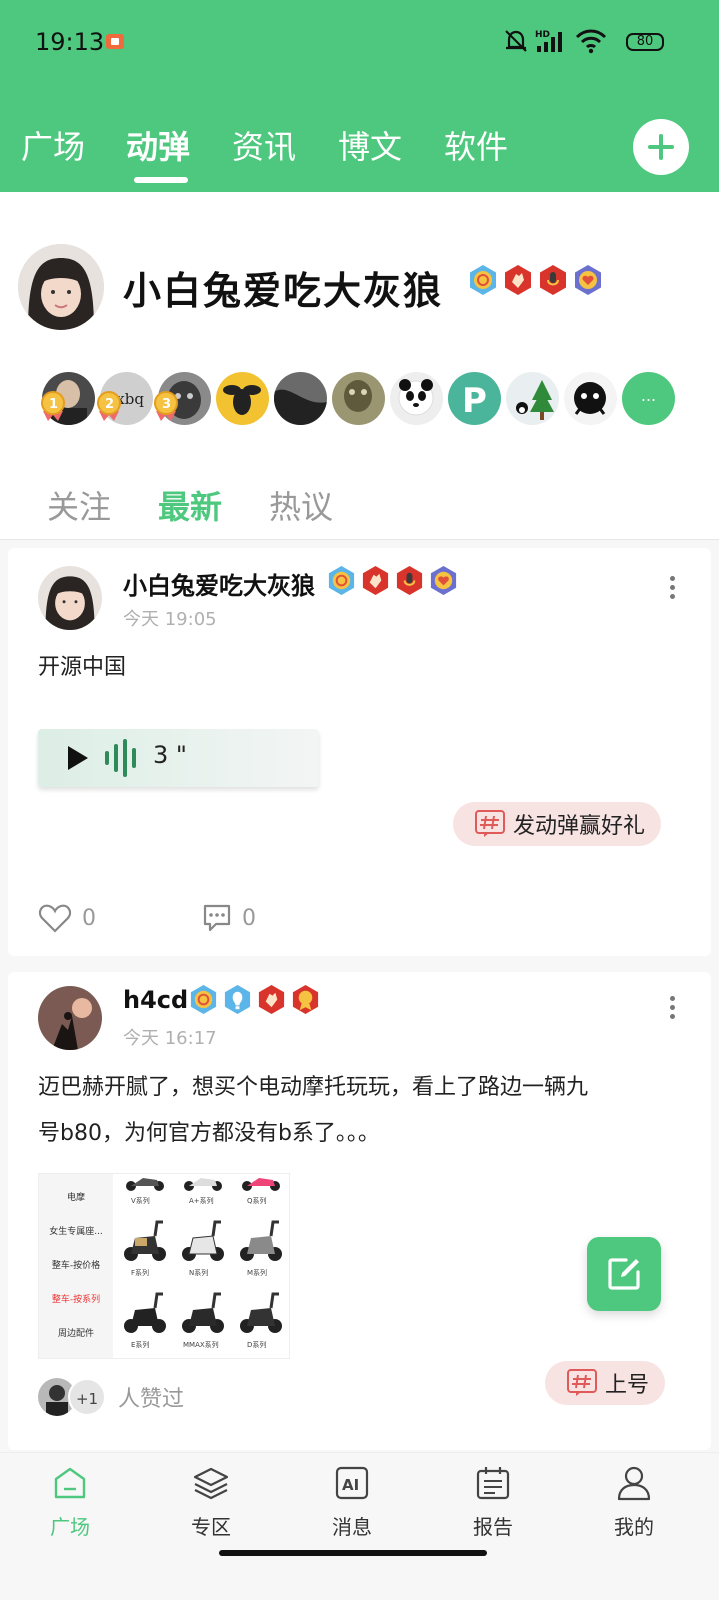  Describe the element at coordinates (61, 287) in the screenshot. I see `profile-avatar` at that location.